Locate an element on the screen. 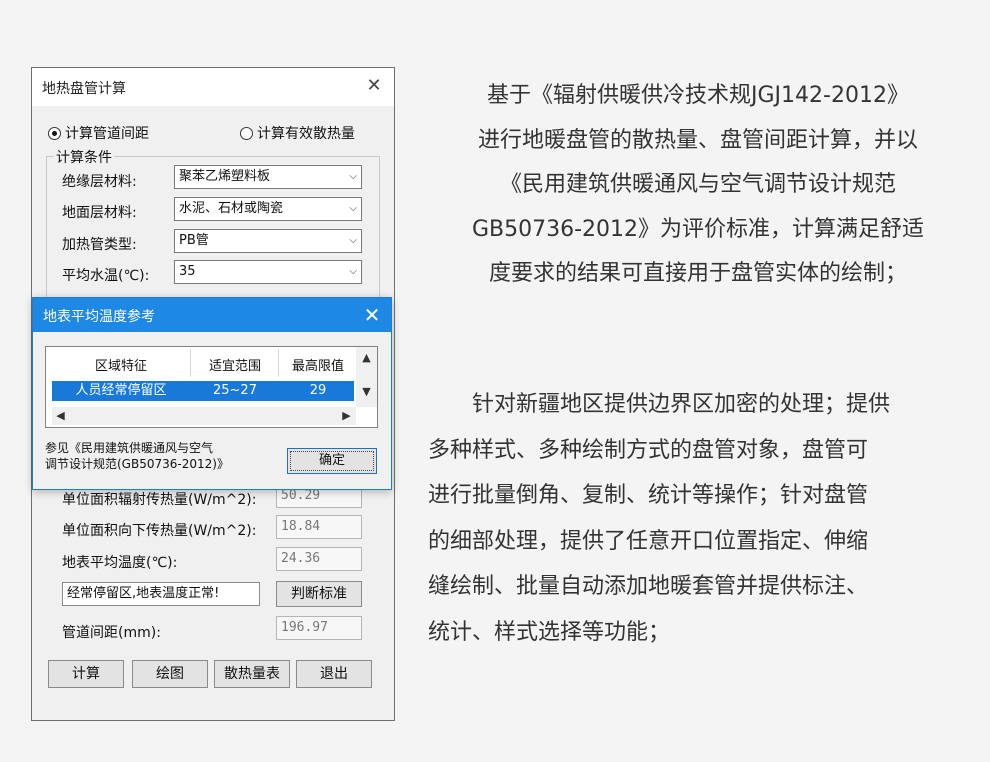  pipe-spacing-field: 196.97 is located at coordinates (319, 628).